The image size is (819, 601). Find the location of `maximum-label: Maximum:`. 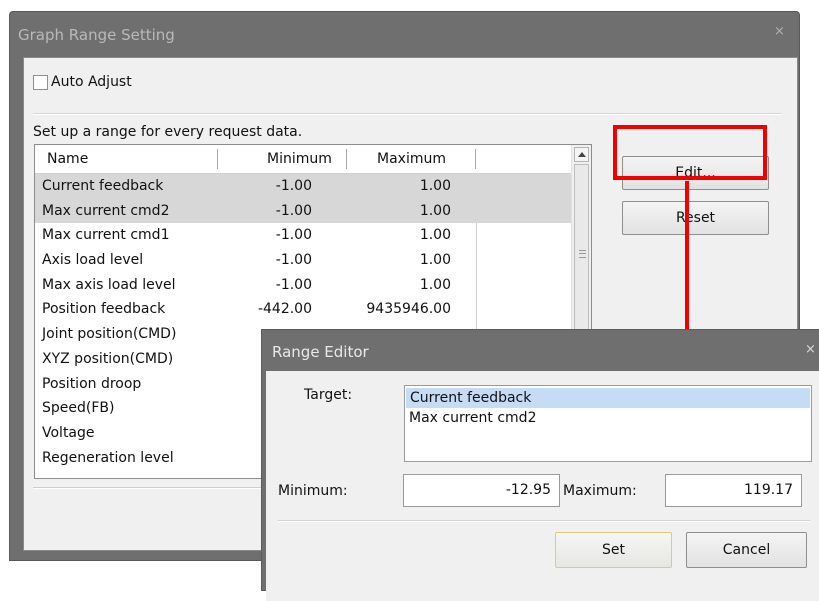

maximum-label: Maximum: is located at coordinates (600, 491).